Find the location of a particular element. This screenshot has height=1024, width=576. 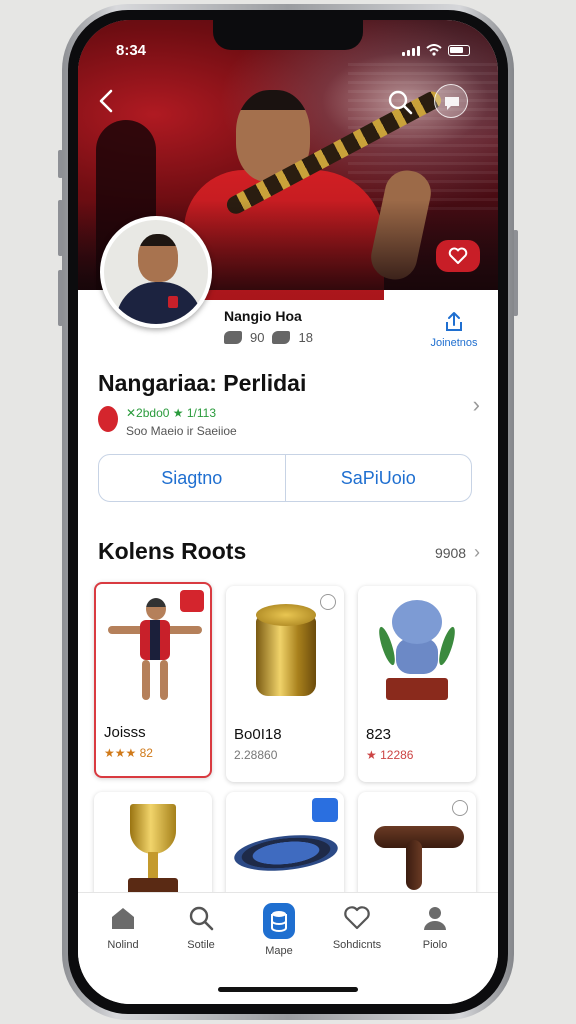

back-button is located at coordinates (111, 105).